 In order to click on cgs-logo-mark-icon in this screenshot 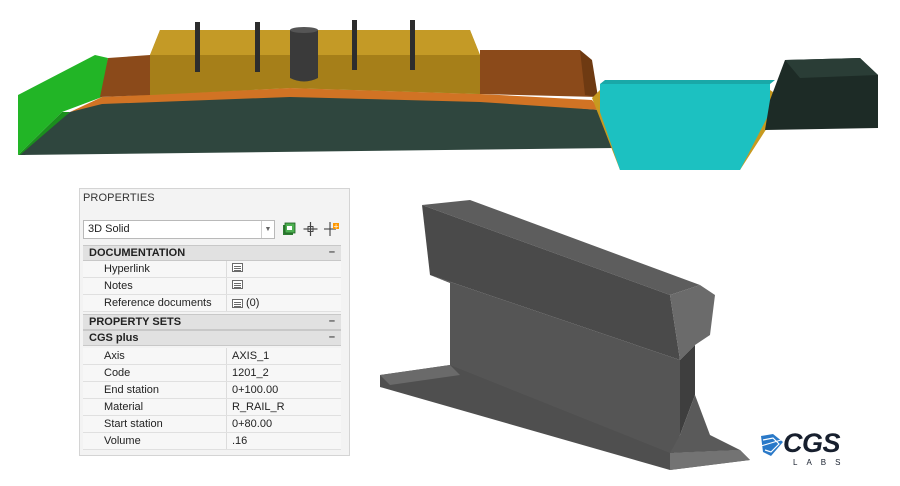, I will do `click(771, 445)`.